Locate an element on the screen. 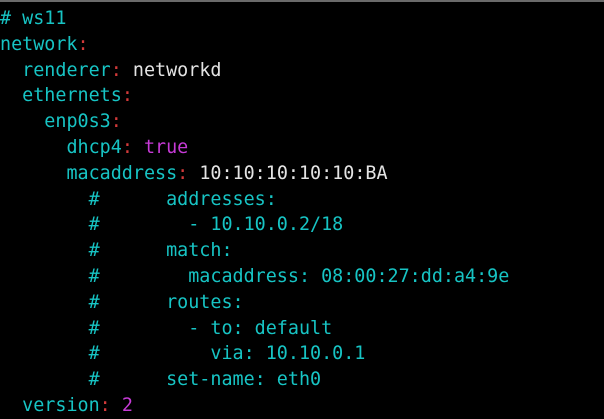 This screenshot has width=604, height=419. text-line: # - 10.10.0.2/18 is located at coordinates (302, 225).